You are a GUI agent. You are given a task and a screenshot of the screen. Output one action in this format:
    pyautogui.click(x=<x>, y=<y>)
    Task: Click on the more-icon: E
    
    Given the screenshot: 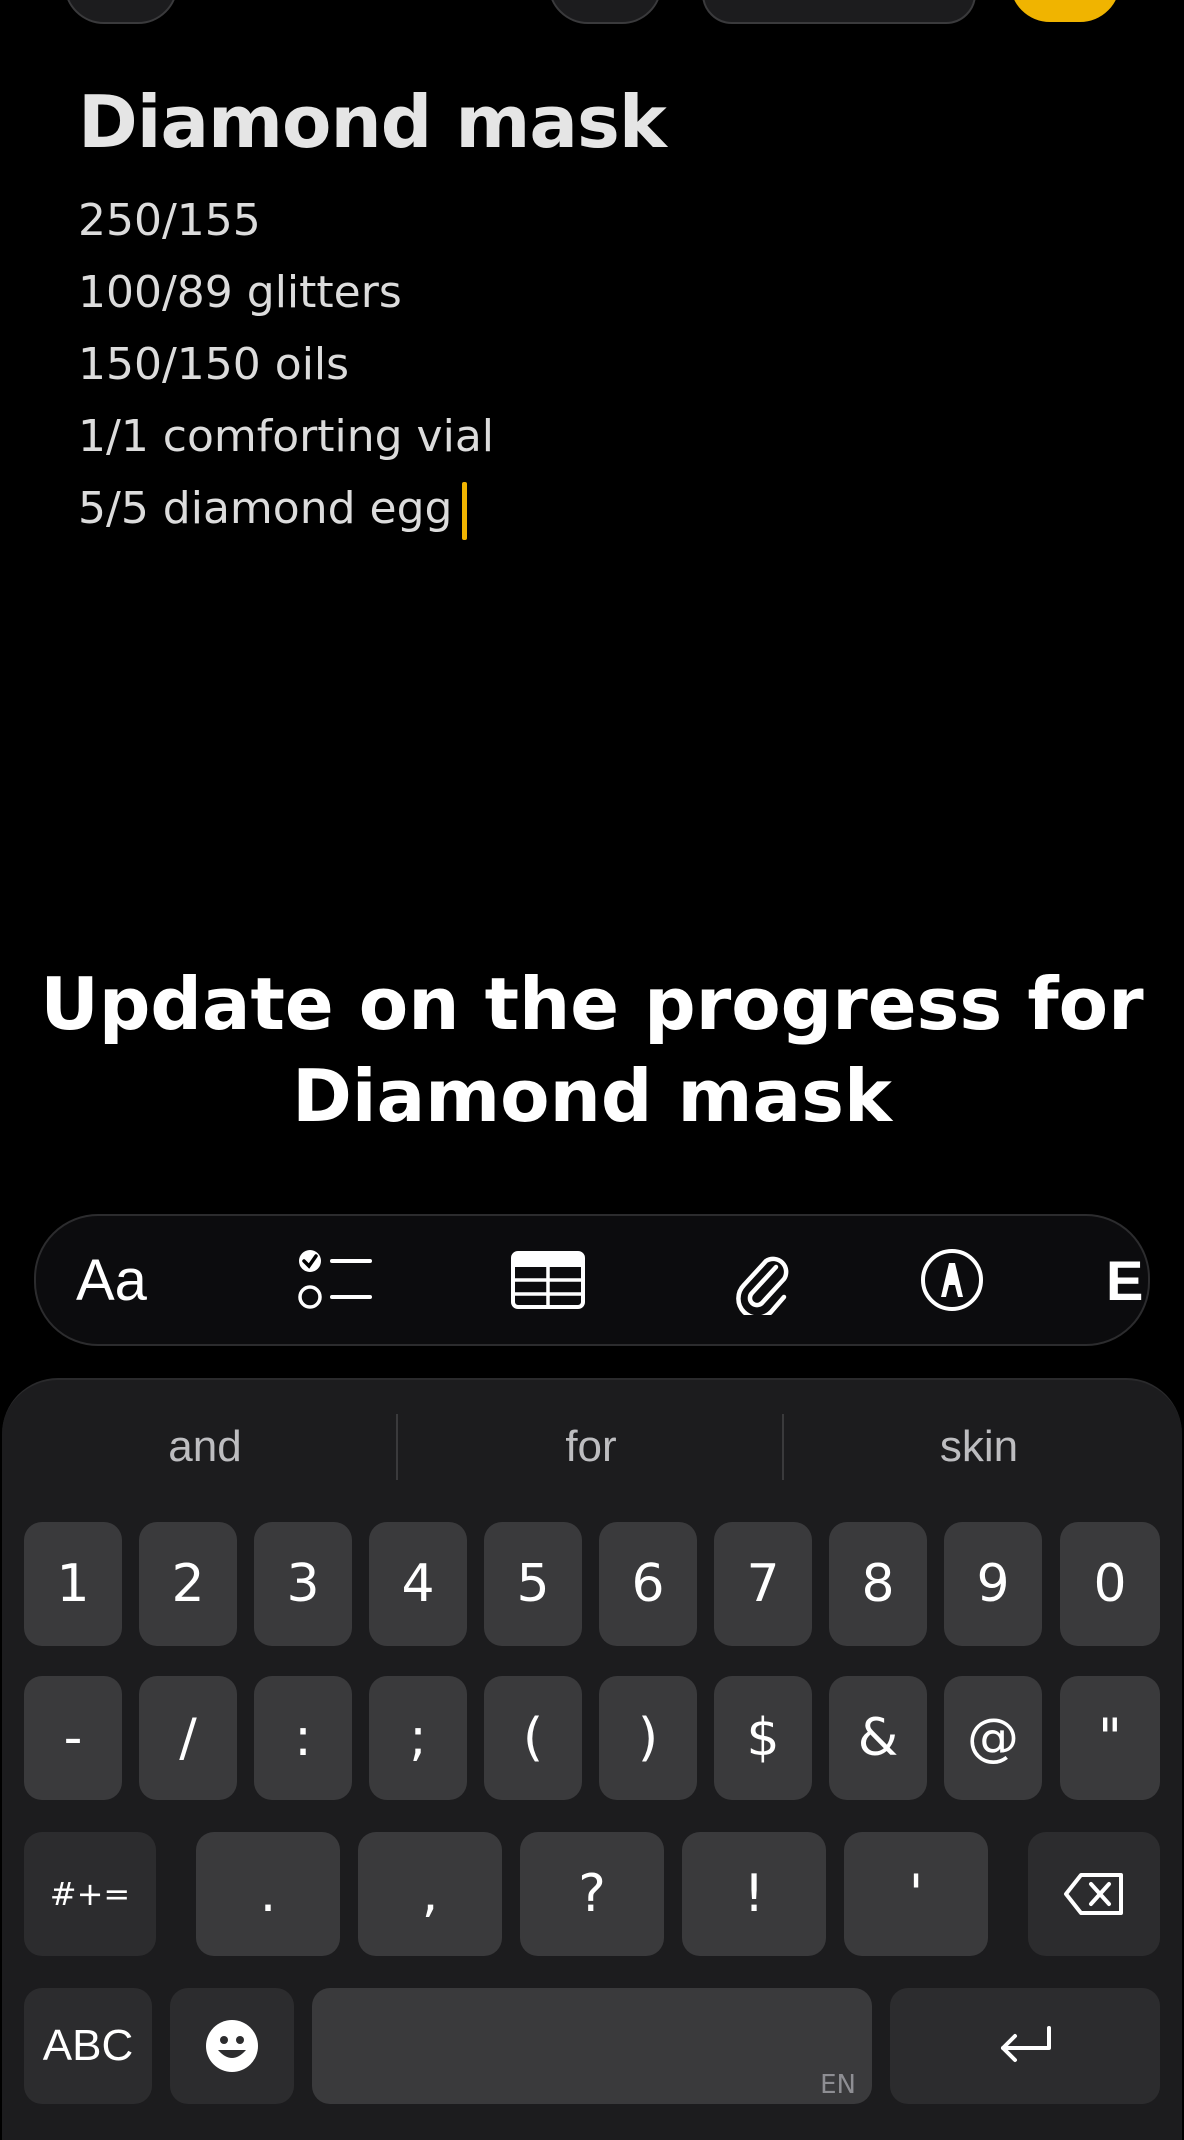 What is the action you would take?
    pyautogui.click(x=1126, y=1280)
    